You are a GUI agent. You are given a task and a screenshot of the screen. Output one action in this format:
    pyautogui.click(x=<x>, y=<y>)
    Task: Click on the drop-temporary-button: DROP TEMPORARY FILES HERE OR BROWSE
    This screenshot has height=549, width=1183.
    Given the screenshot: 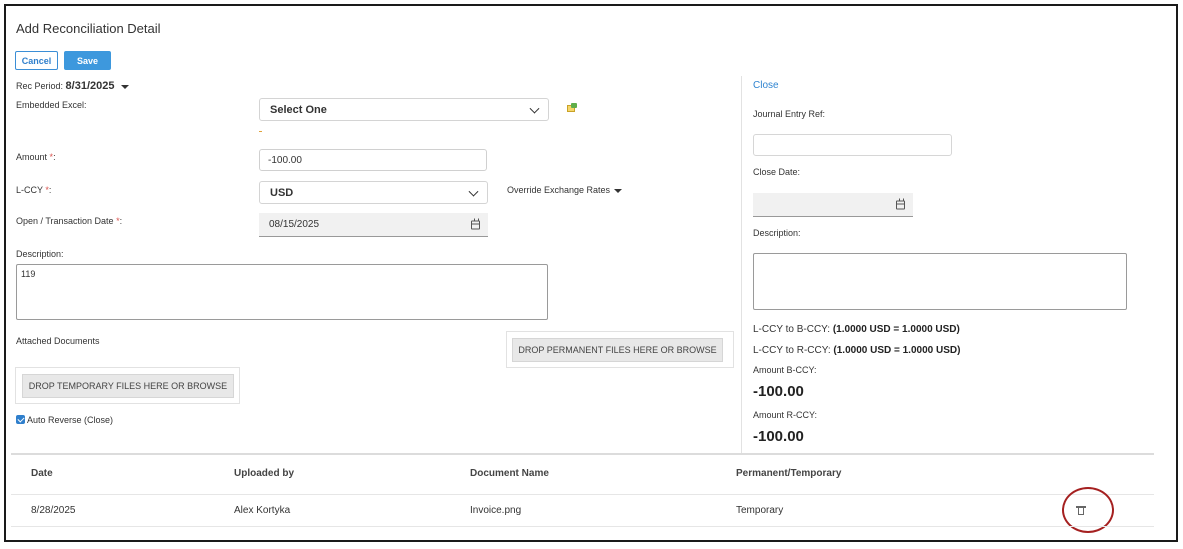 What is the action you would take?
    pyautogui.click(x=128, y=386)
    